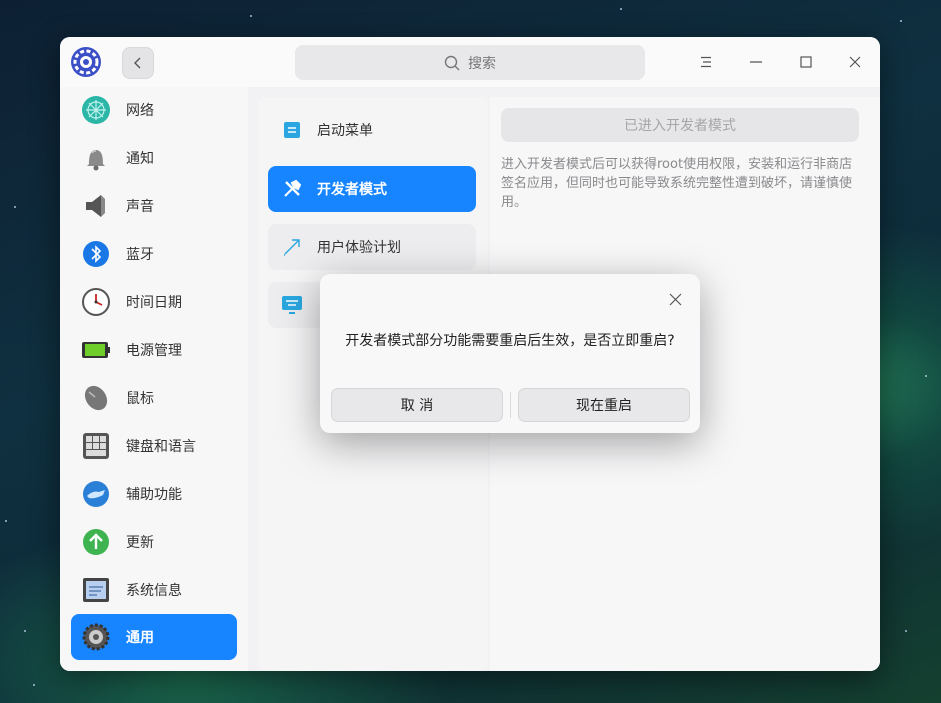  I want to click on restart-dialog: 开发者模式部分功能需要重启后生效，是否立即重启? 取 消 现在重启, so click(510, 353).